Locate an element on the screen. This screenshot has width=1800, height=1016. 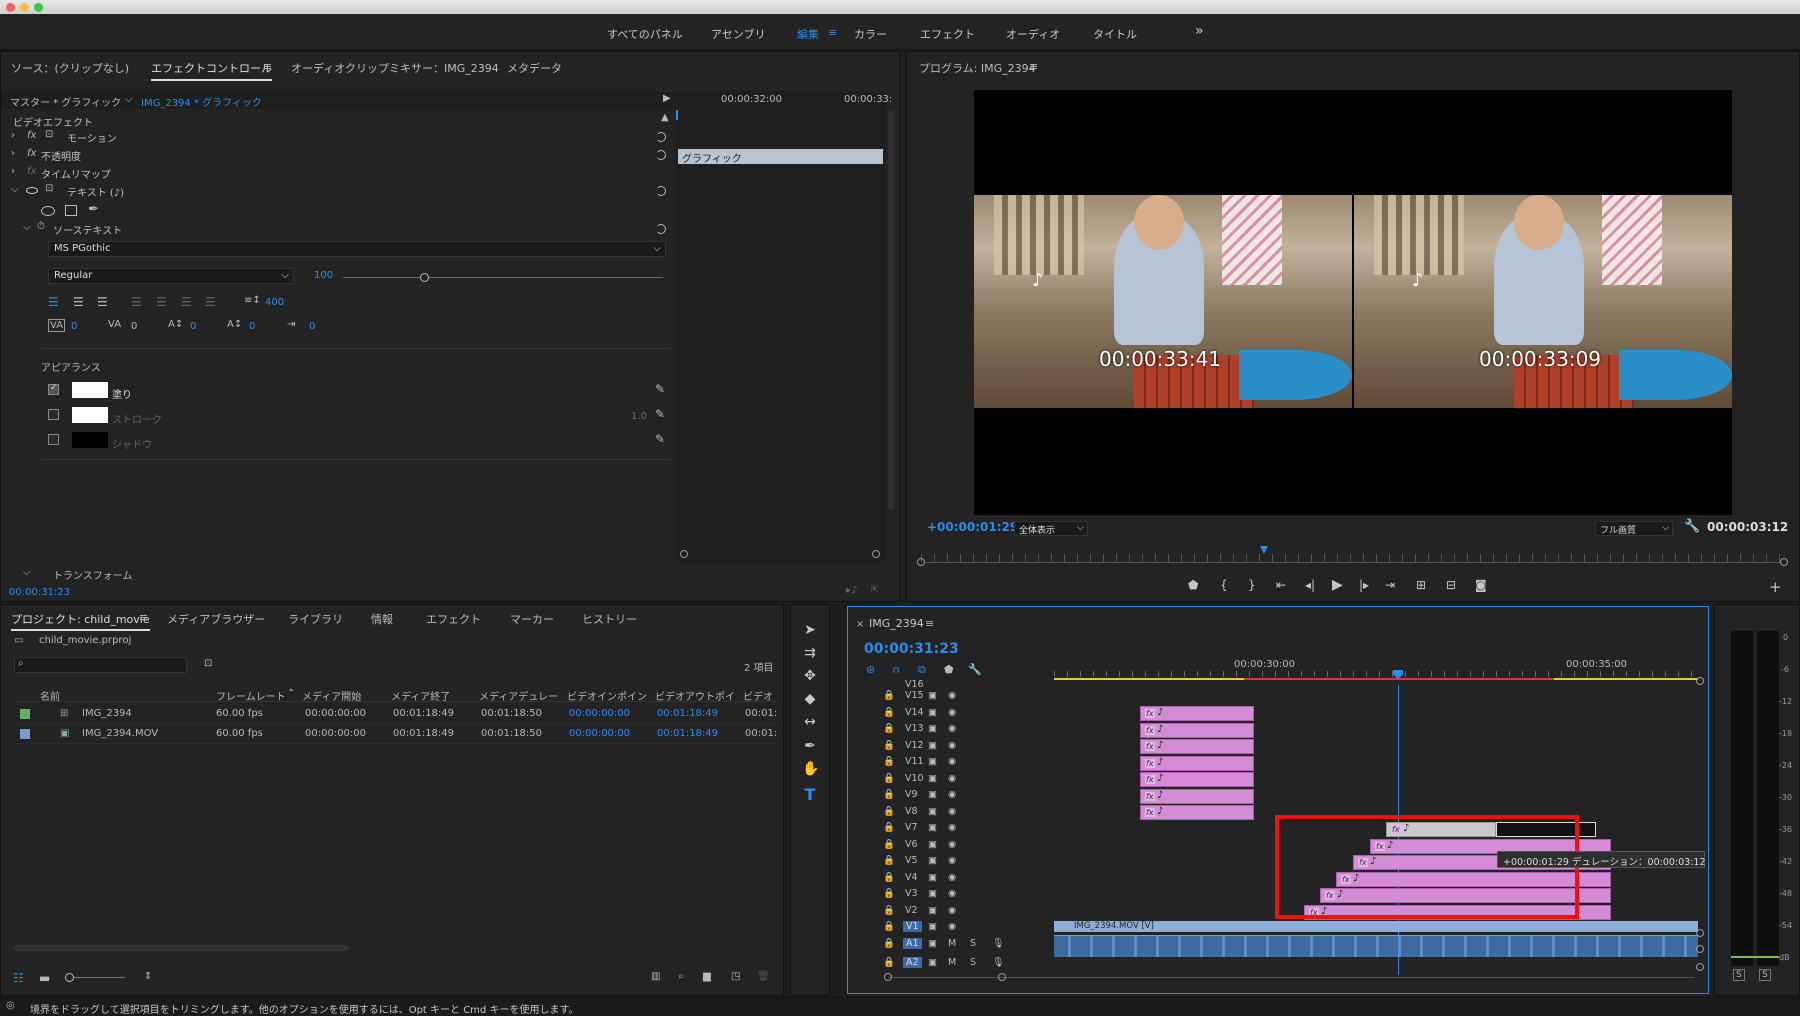
zoom-right-handle is located at coordinates (1002, 977).